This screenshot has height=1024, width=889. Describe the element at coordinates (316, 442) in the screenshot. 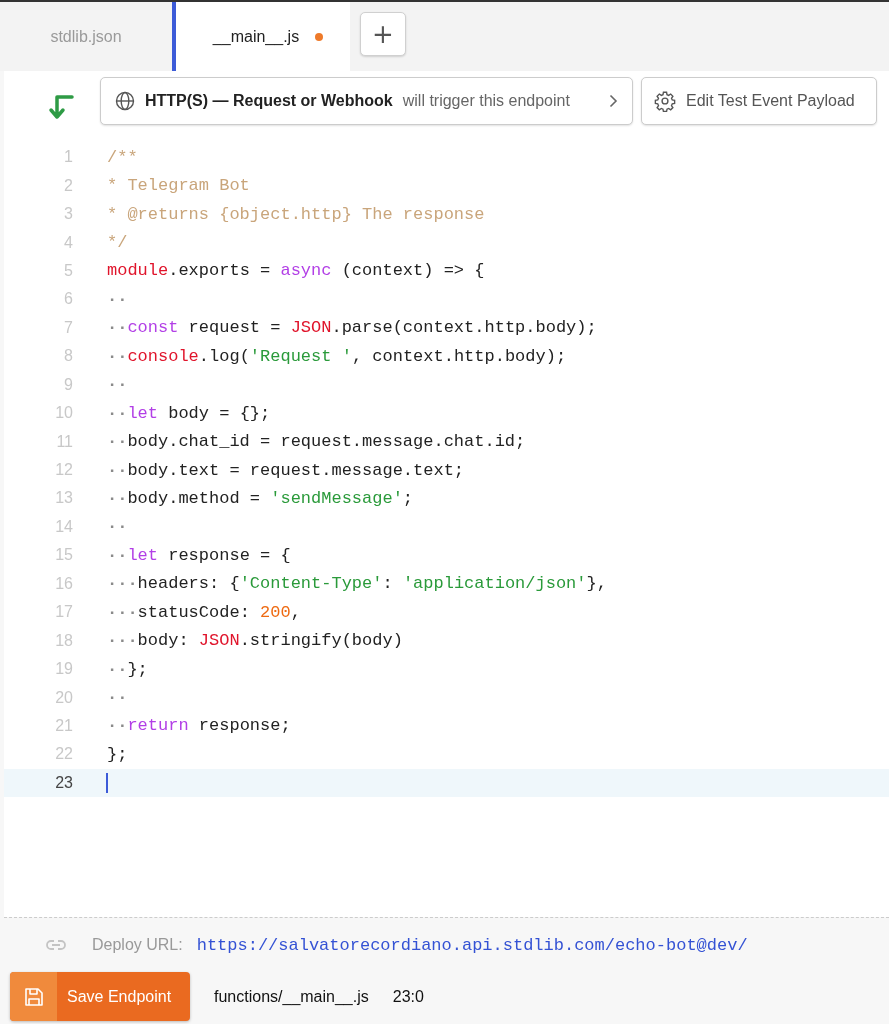

I see `code-line: ··body.chat_id = request.message.chat.id;` at that location.